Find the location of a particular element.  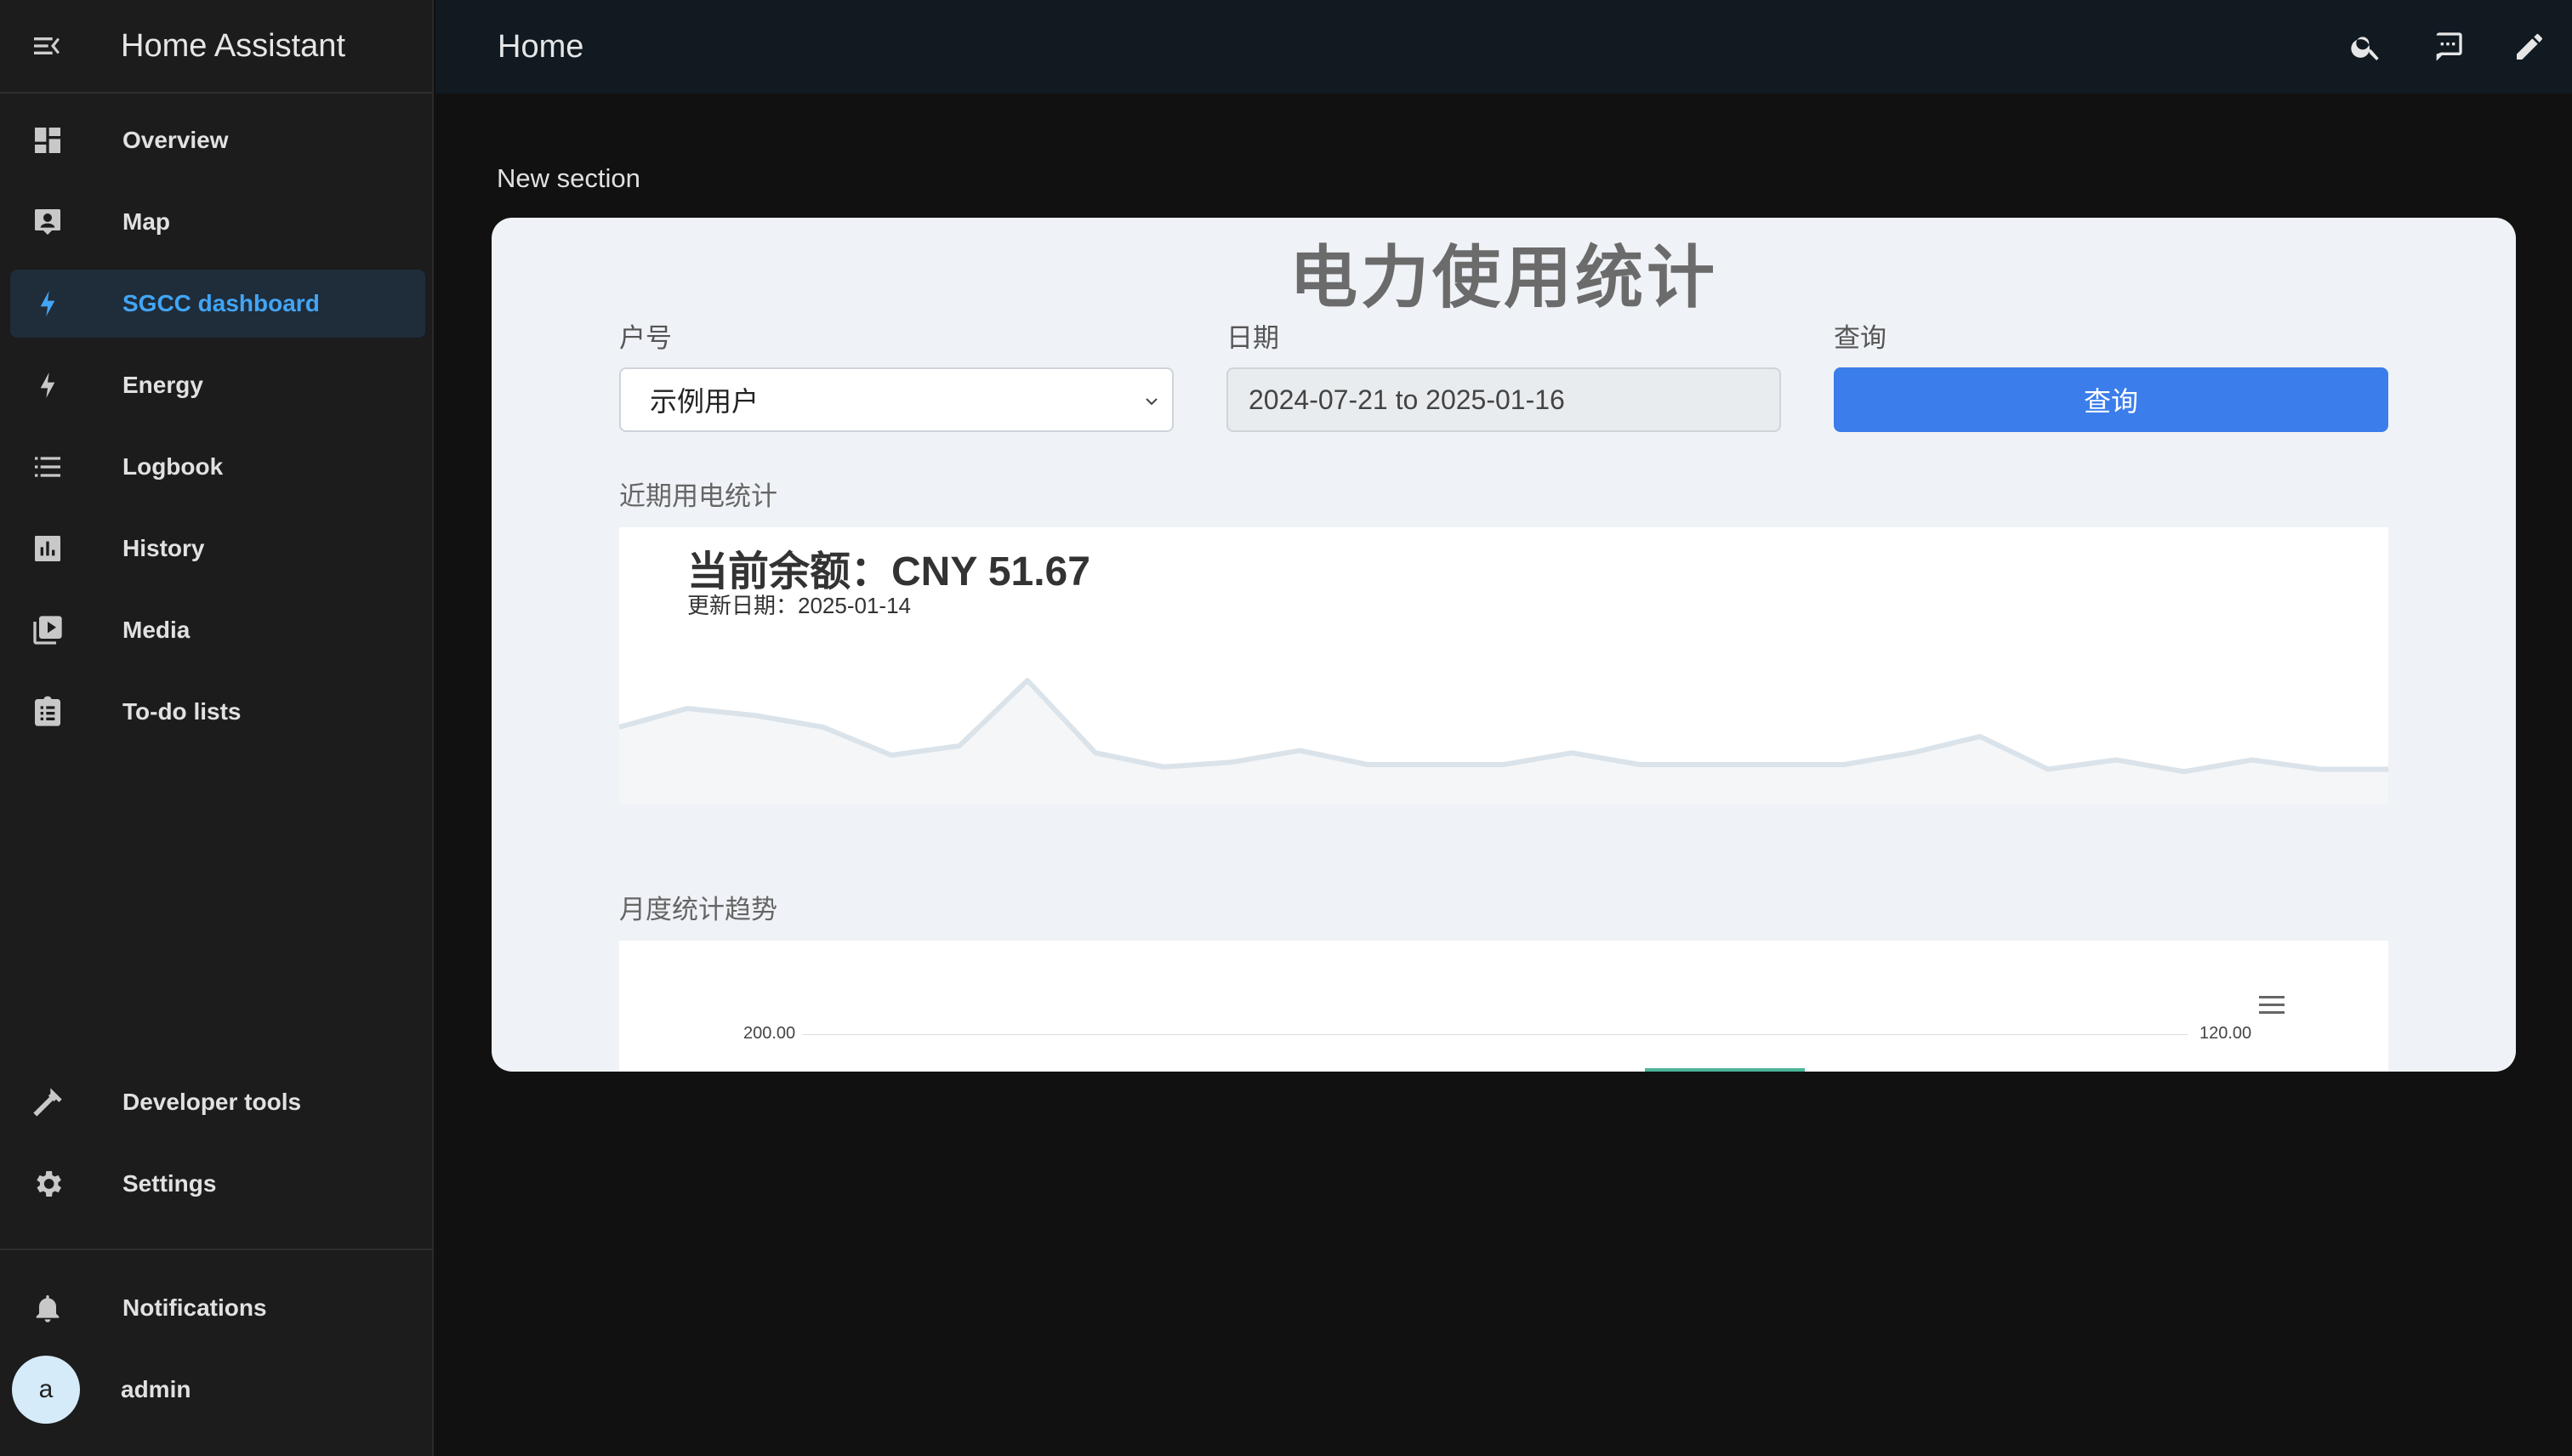

sidebar-item-energy: Energy is located at coordinates (218, 385).